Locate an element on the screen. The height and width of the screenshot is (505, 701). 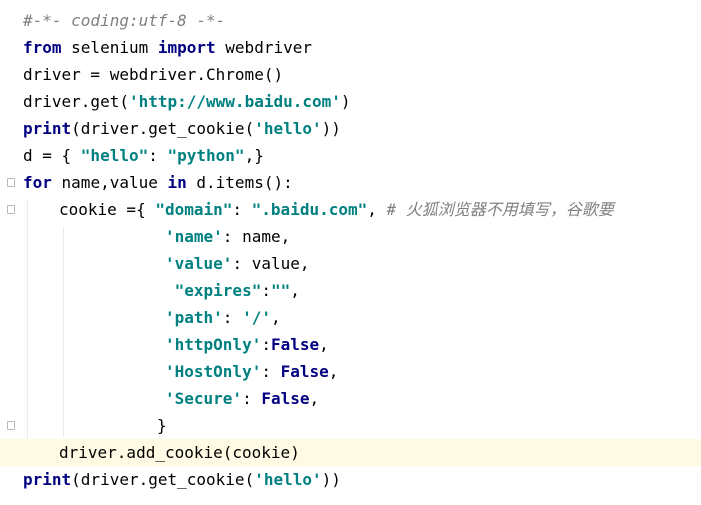
code-token: name,value is located at coordinates (109, 182).